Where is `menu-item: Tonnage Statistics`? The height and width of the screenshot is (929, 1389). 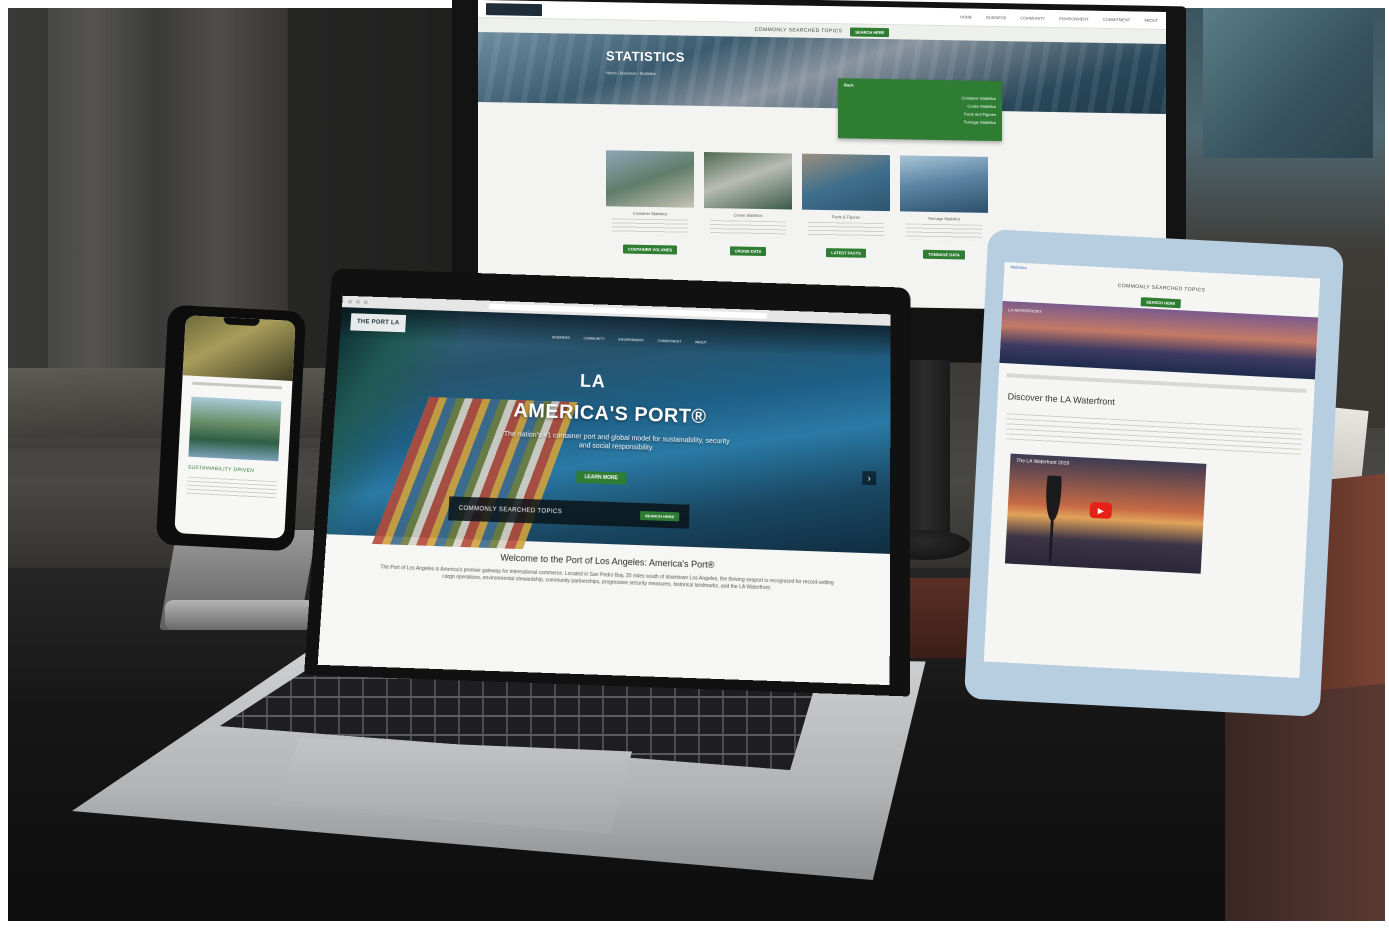
menu-item: Tonnage Statistics is located at coordinates (920, 121).